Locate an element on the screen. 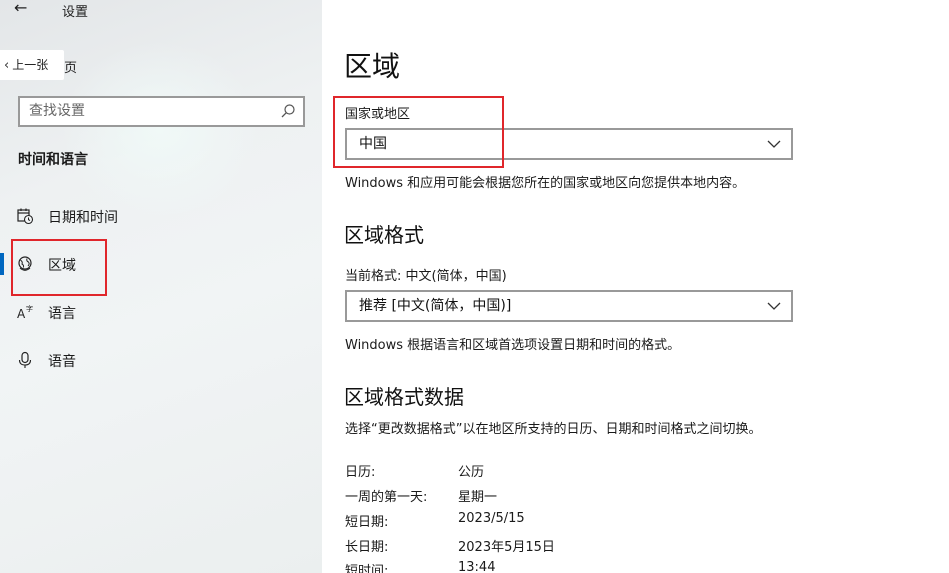  sidebar-item-date-time: 日期和时间 is located at coordinates (161, 216).